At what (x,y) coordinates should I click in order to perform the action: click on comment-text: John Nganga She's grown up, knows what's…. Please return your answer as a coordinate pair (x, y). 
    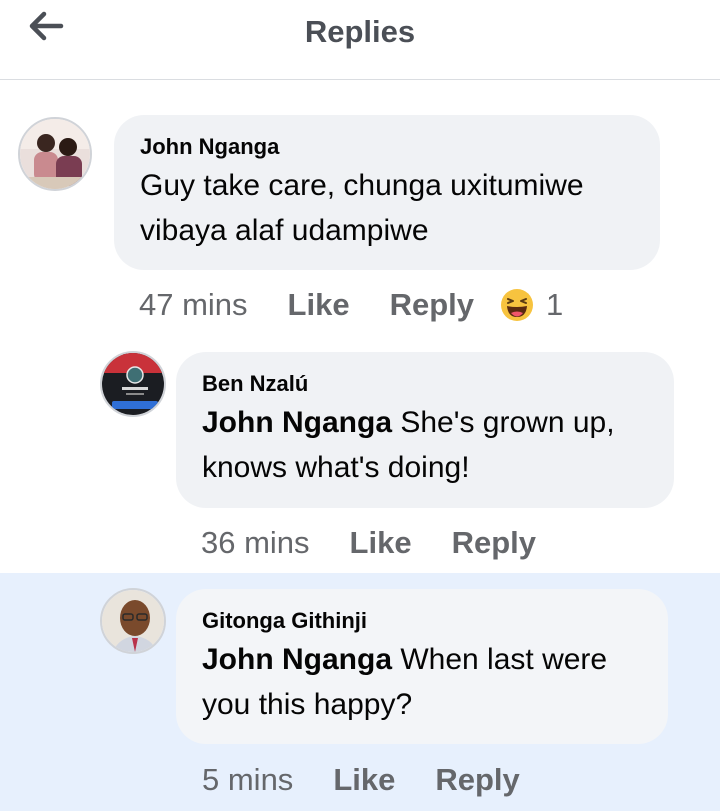
    Looking at the image, I should click on (425, 445).